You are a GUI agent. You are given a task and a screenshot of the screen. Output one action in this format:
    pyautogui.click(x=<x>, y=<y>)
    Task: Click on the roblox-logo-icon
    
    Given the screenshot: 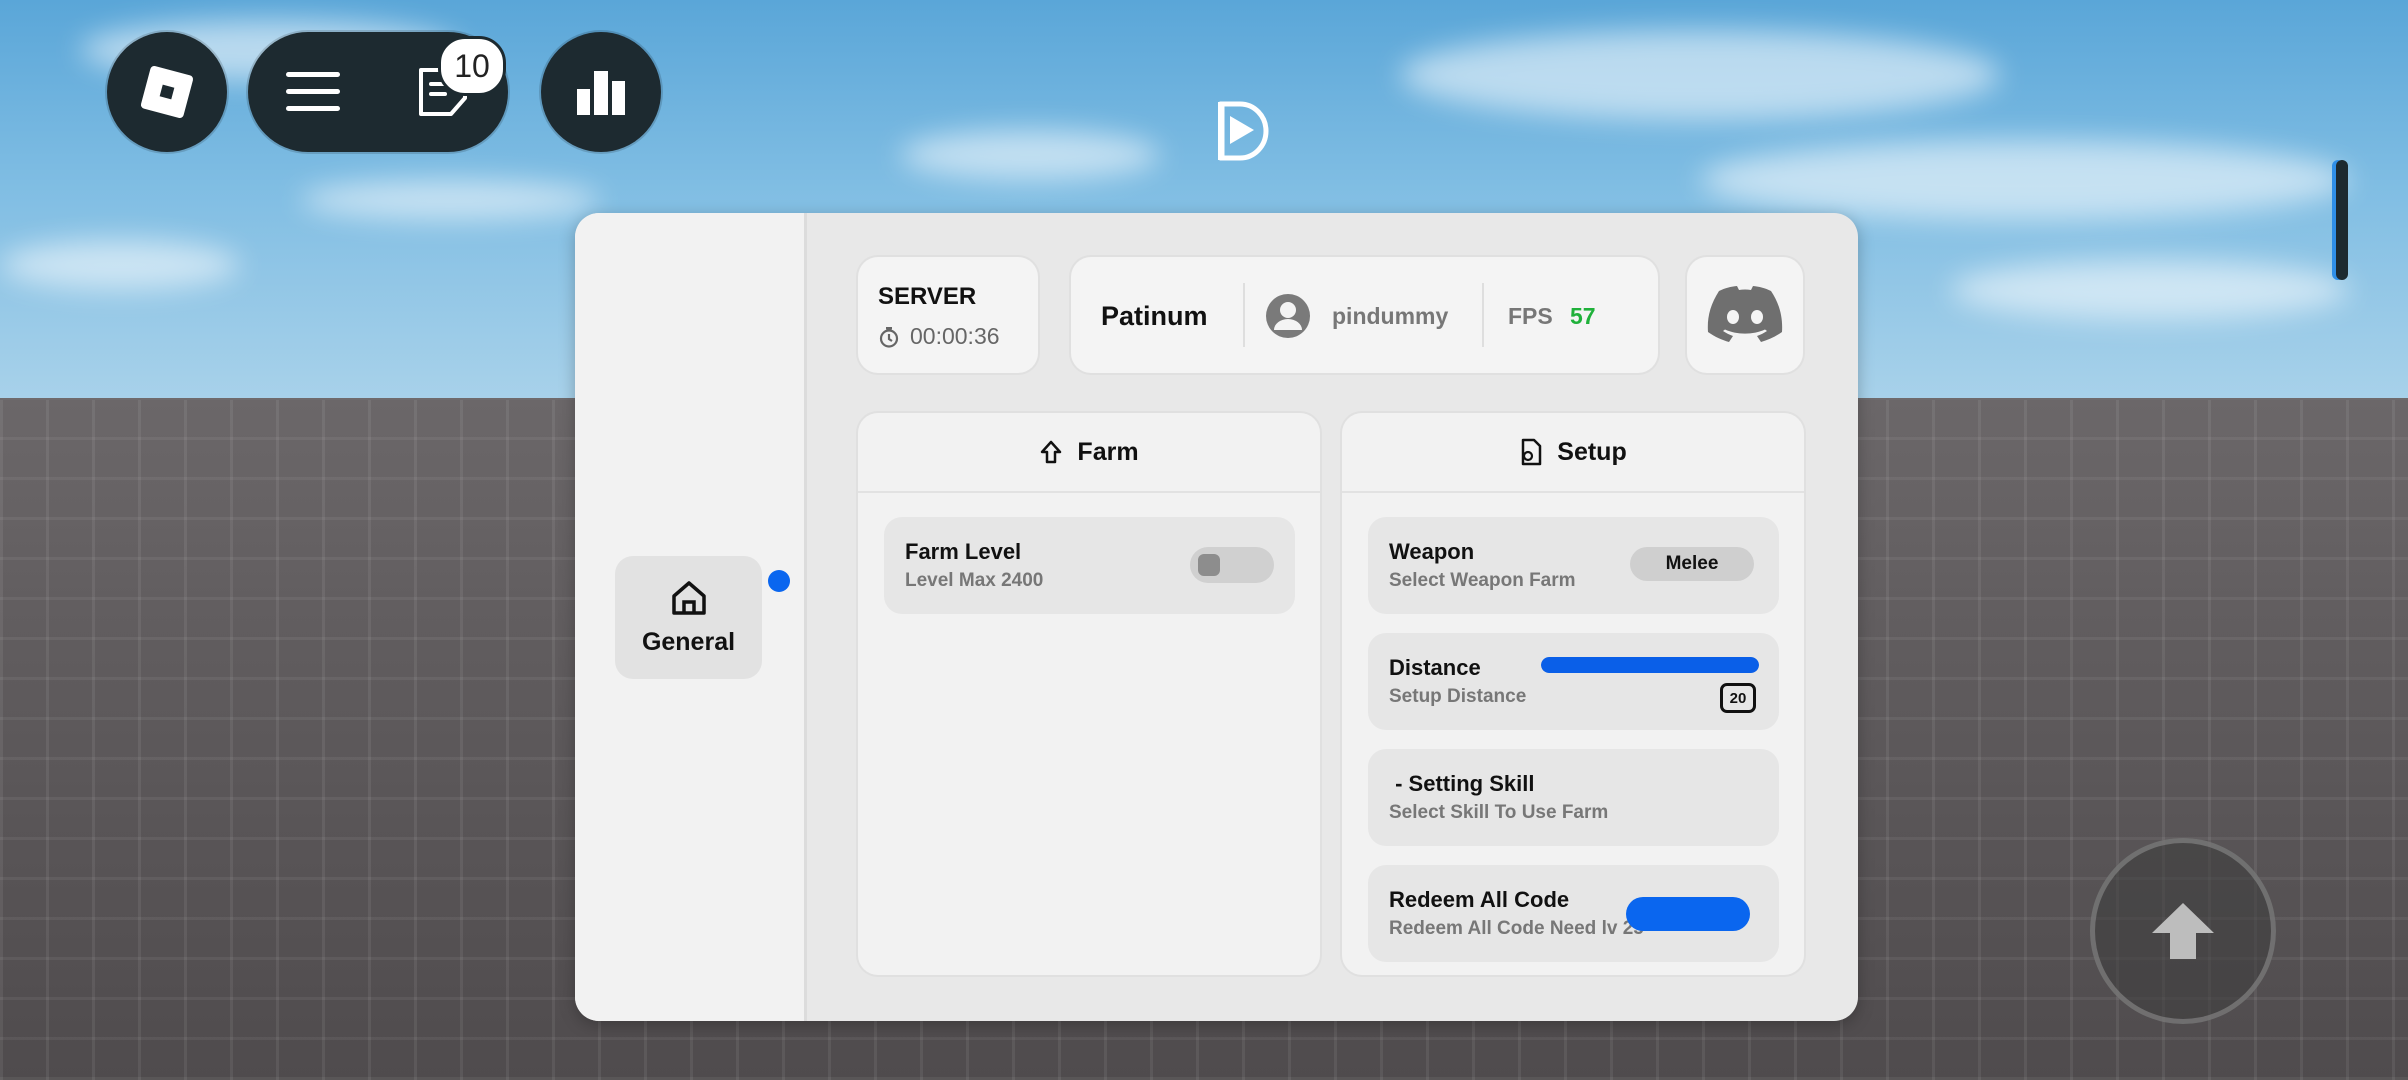 What is the action you would take?
    pyautogui.click(x=167, y=92)
    